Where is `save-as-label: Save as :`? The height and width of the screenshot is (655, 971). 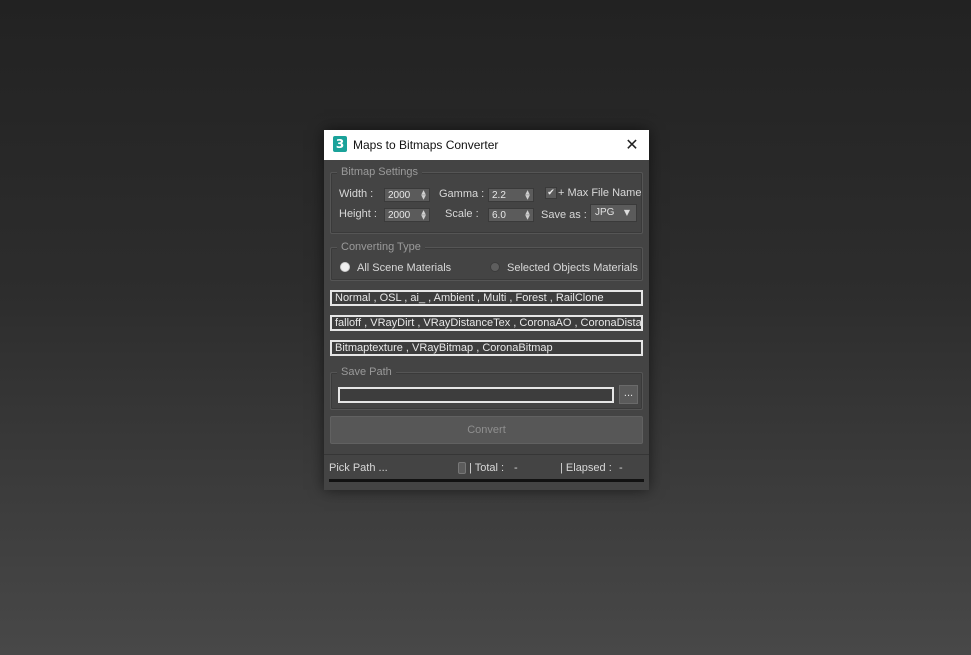 save-as-label: Save as : is located at coordinates (564, 215).